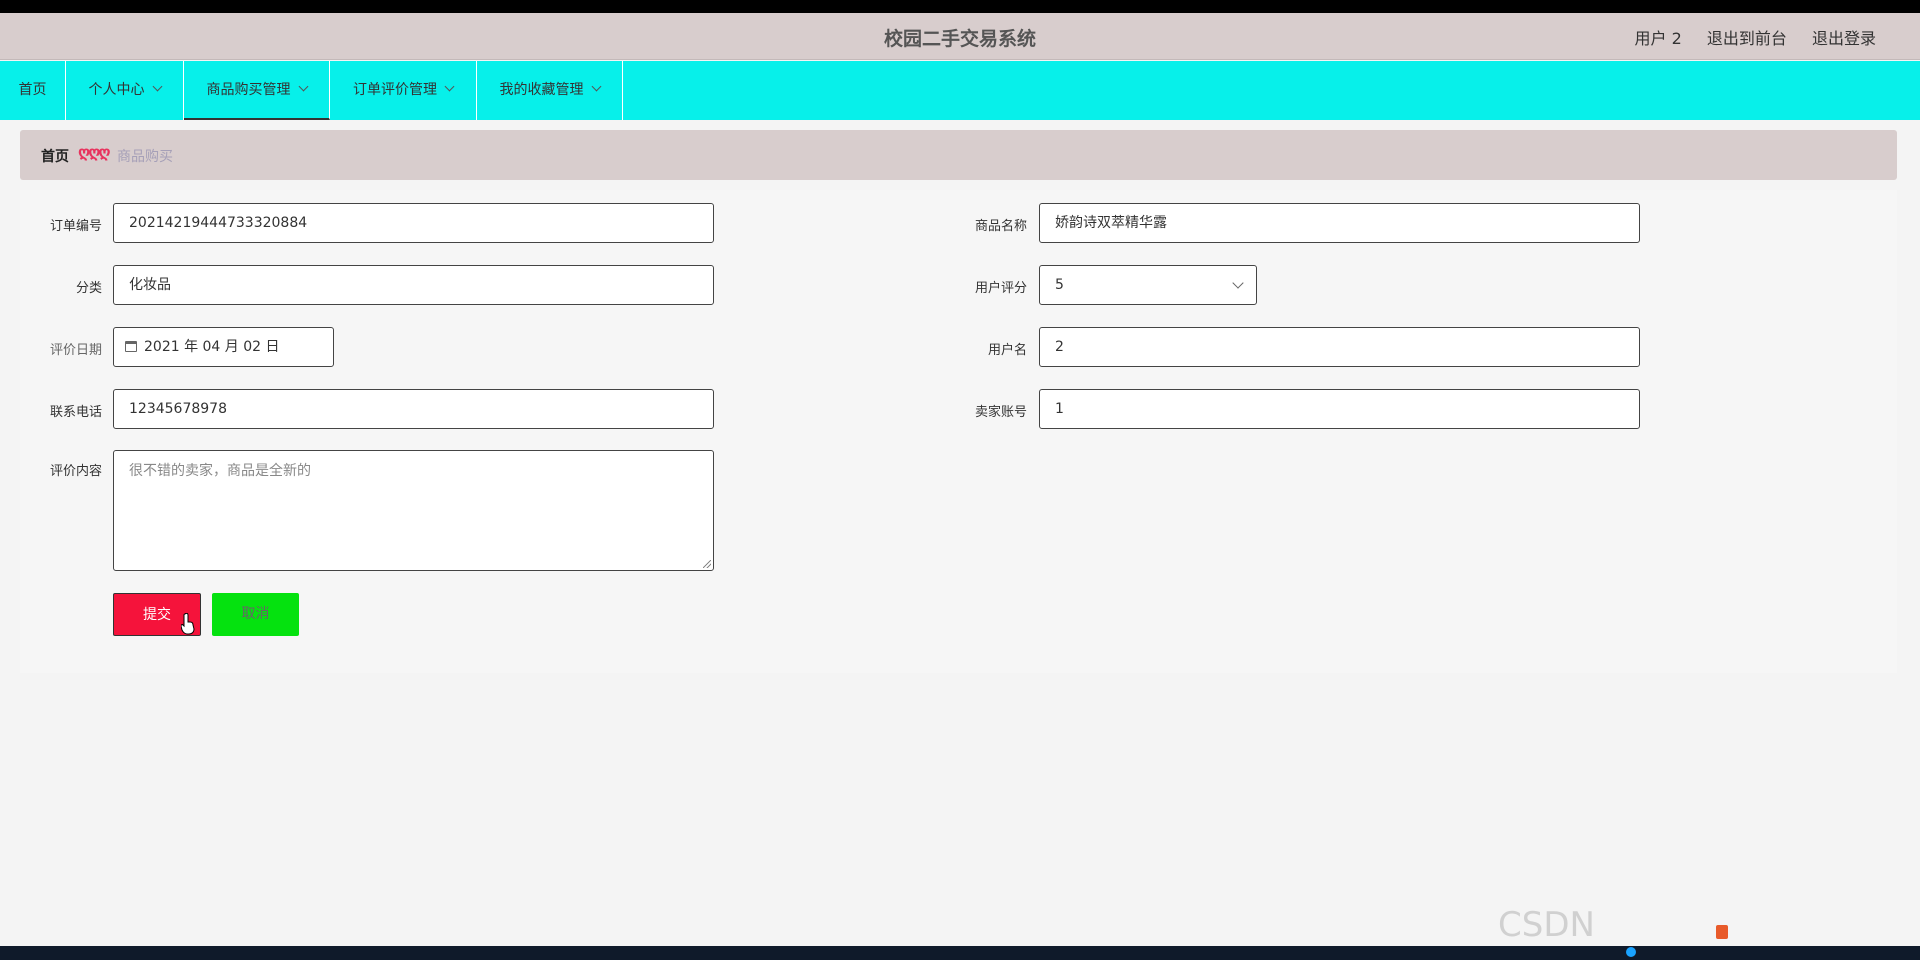  Describe the element at coordinates (1059, 285) in the screenshot. I see `rating-selected-value: 5` at that location.